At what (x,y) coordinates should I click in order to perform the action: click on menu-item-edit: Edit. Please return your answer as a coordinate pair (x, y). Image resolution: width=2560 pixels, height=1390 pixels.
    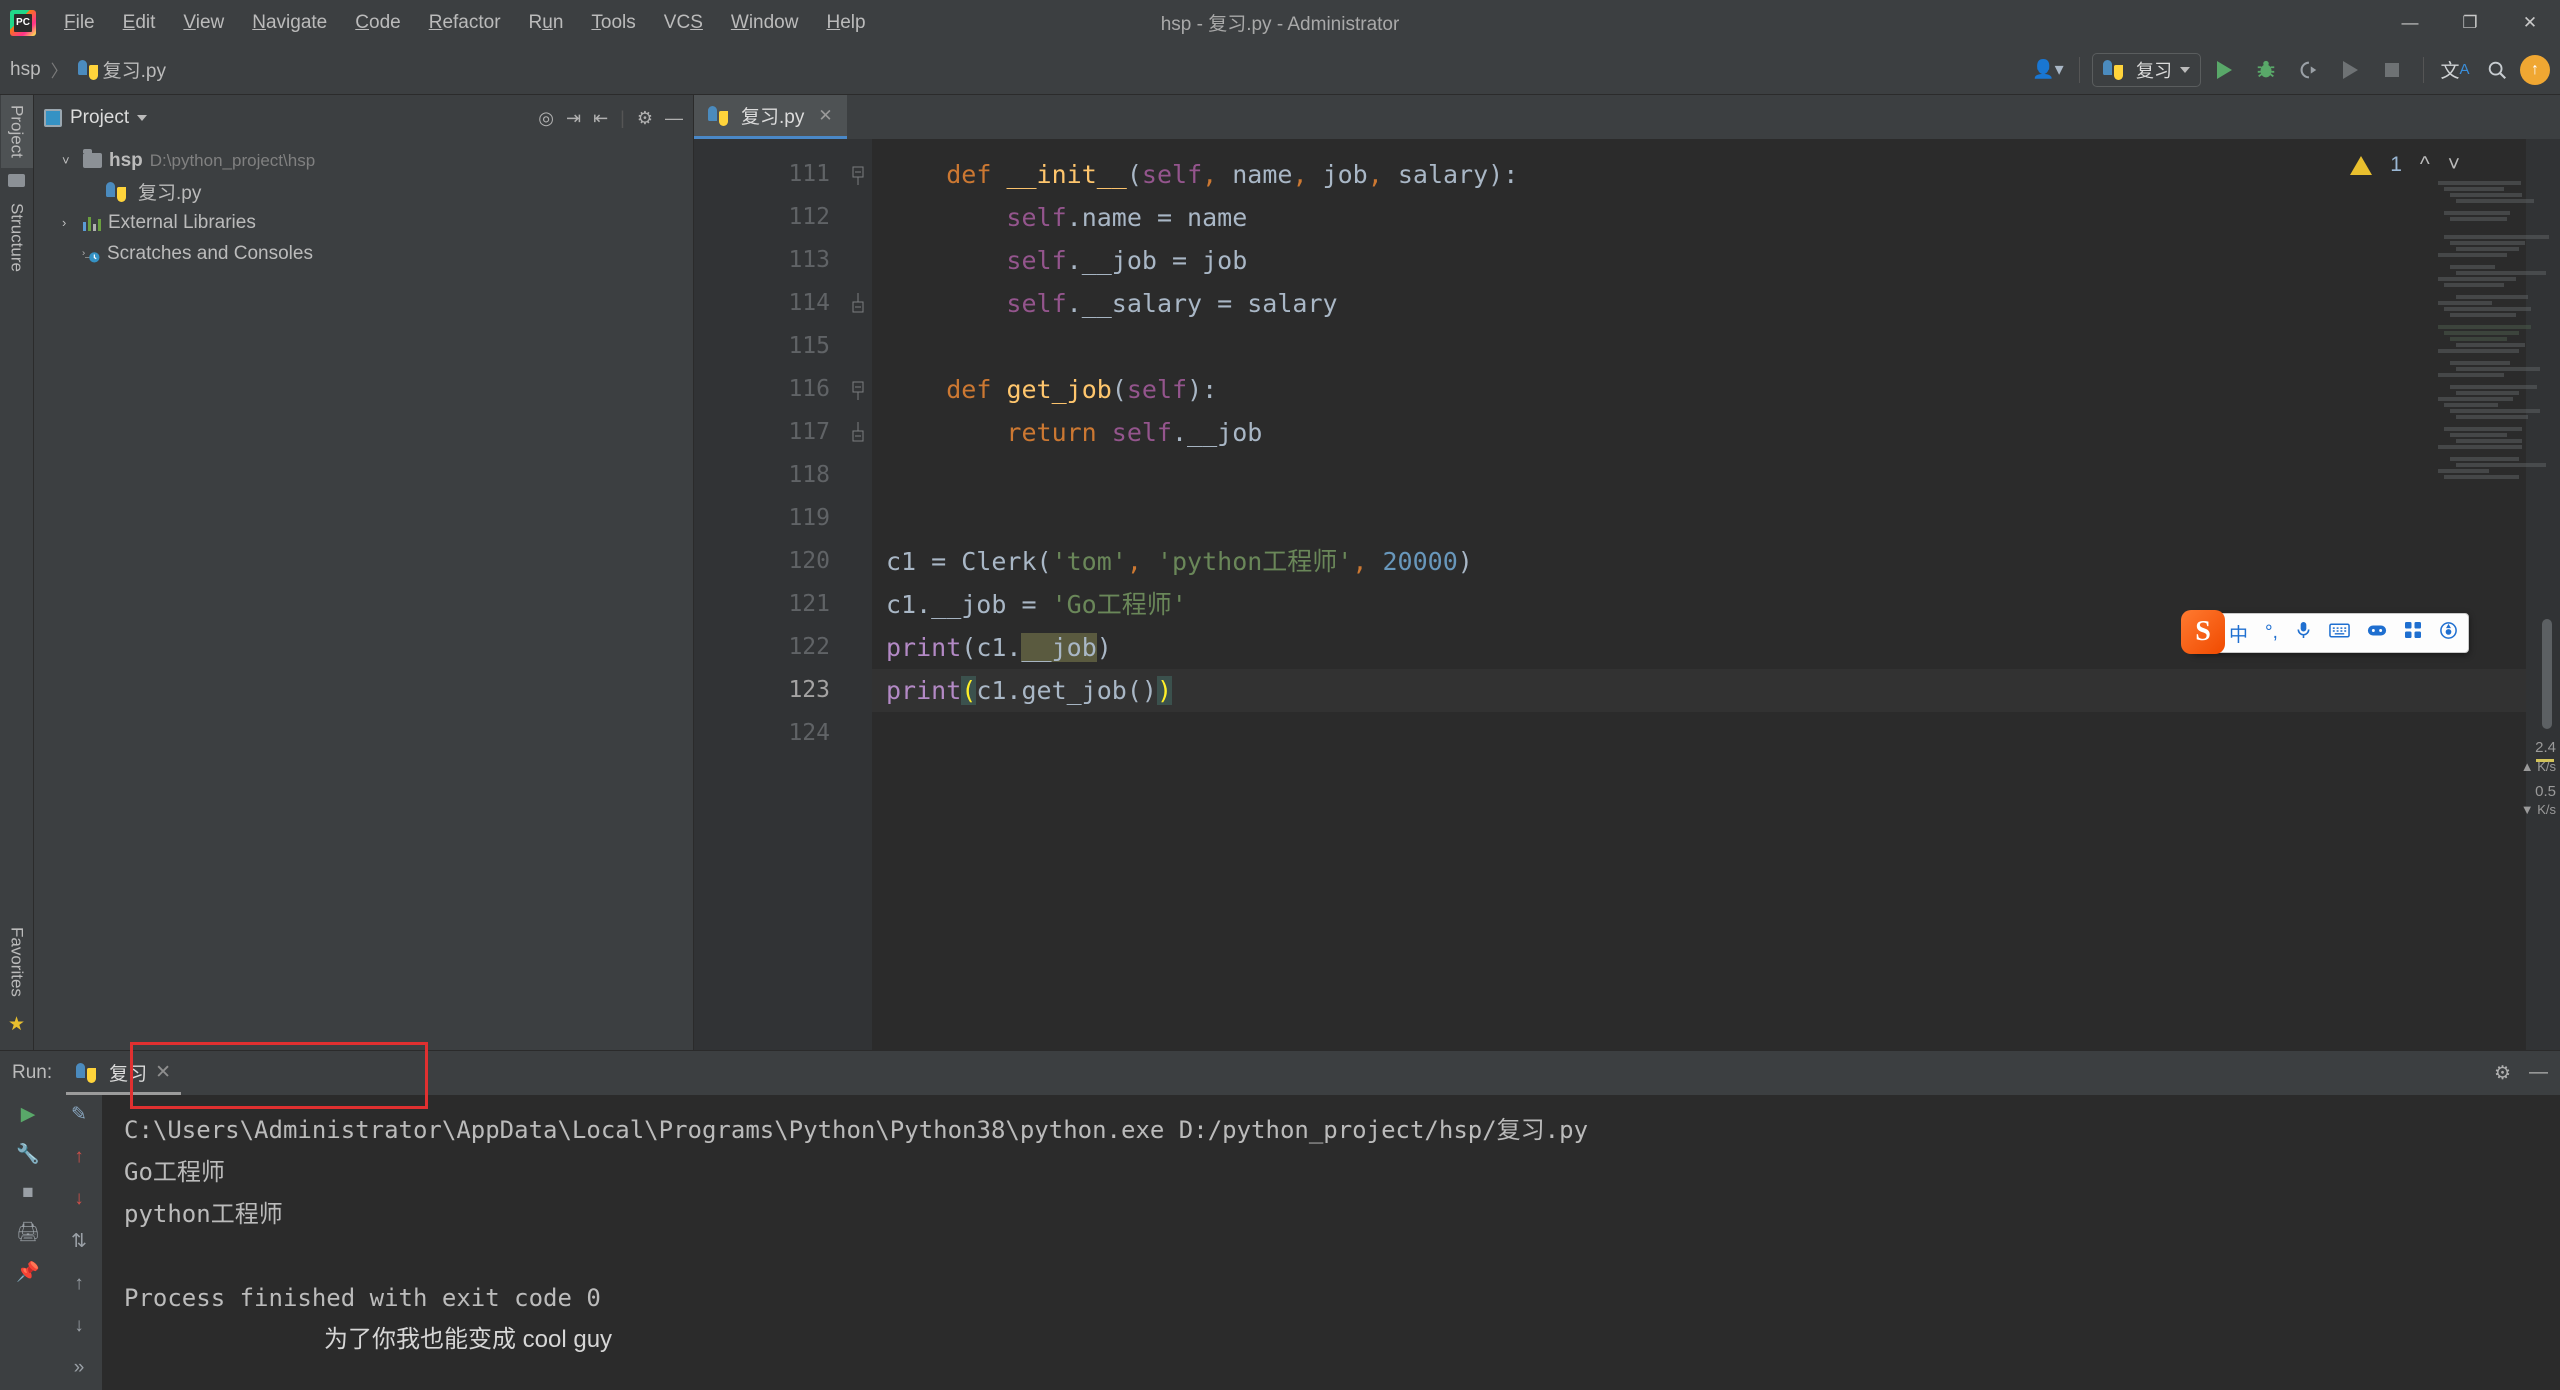
    Looking at the image, I should click on (139, 23).